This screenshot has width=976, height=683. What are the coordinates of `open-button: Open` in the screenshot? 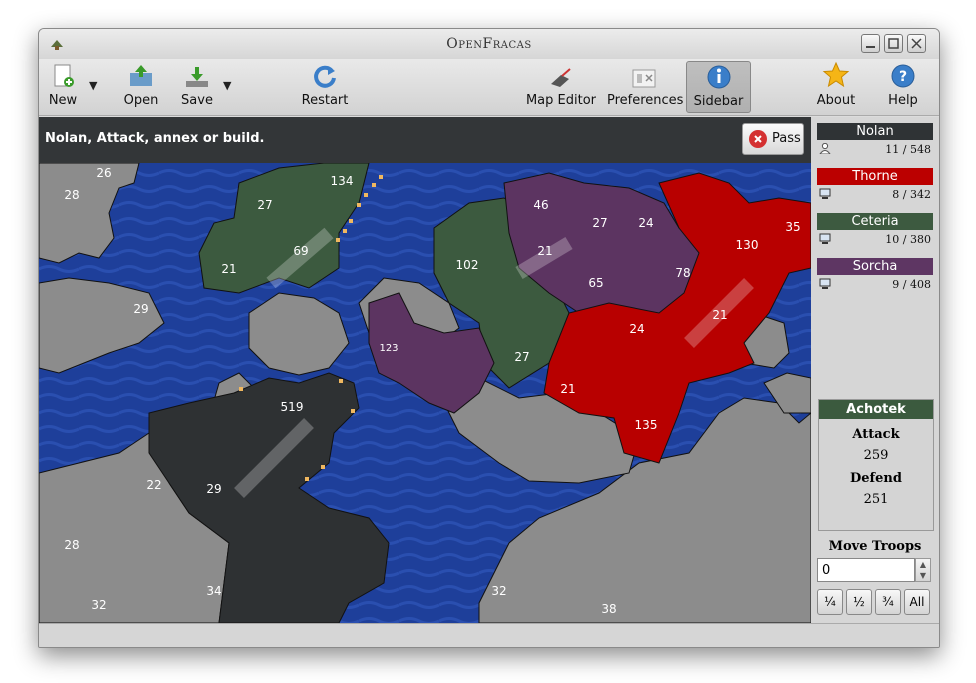 It's located at (141, 87).